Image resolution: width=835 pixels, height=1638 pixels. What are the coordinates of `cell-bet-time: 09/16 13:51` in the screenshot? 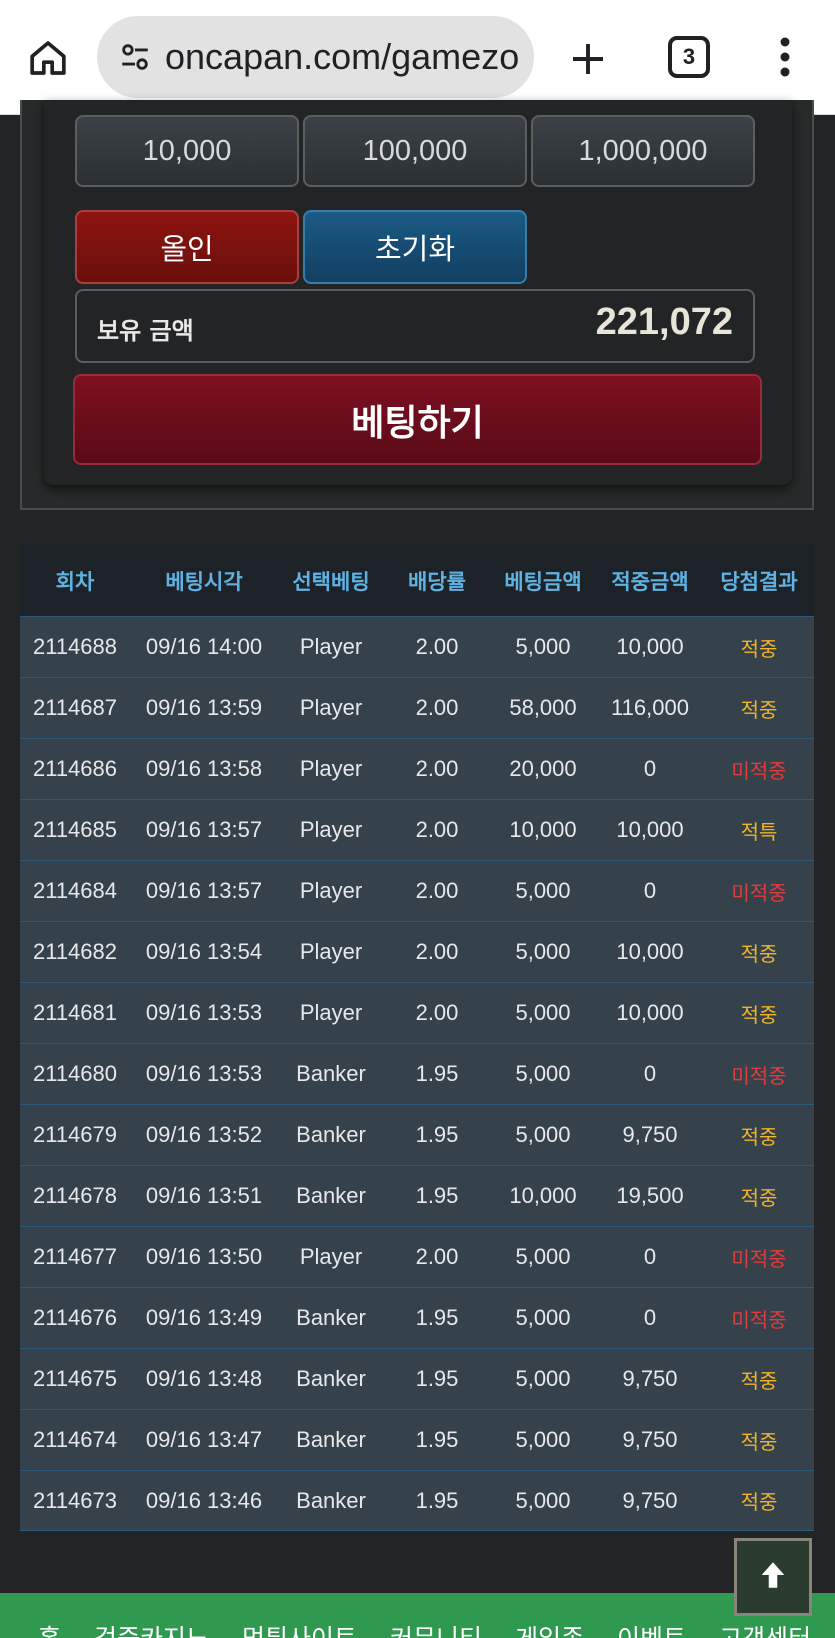 It's located at (204, 1195).